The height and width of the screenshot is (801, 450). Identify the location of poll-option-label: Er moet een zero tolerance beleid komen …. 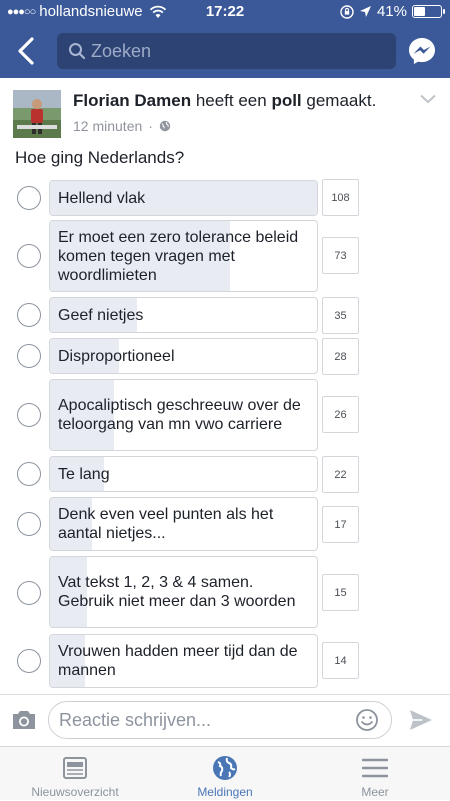
(178, 256).